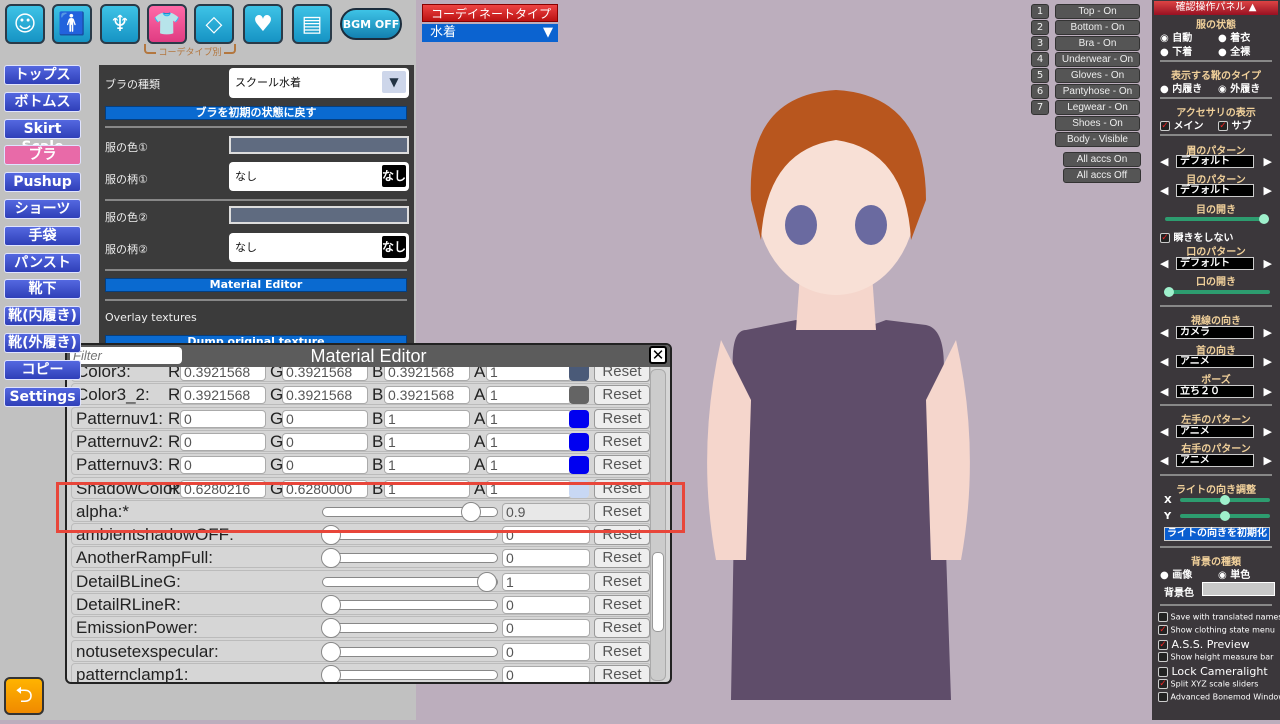 The height and width of the screenshot is (724, 1280). Describe the element at coordinates (1225, 516) in the screenshot. I see `light-y-slider` at that location.